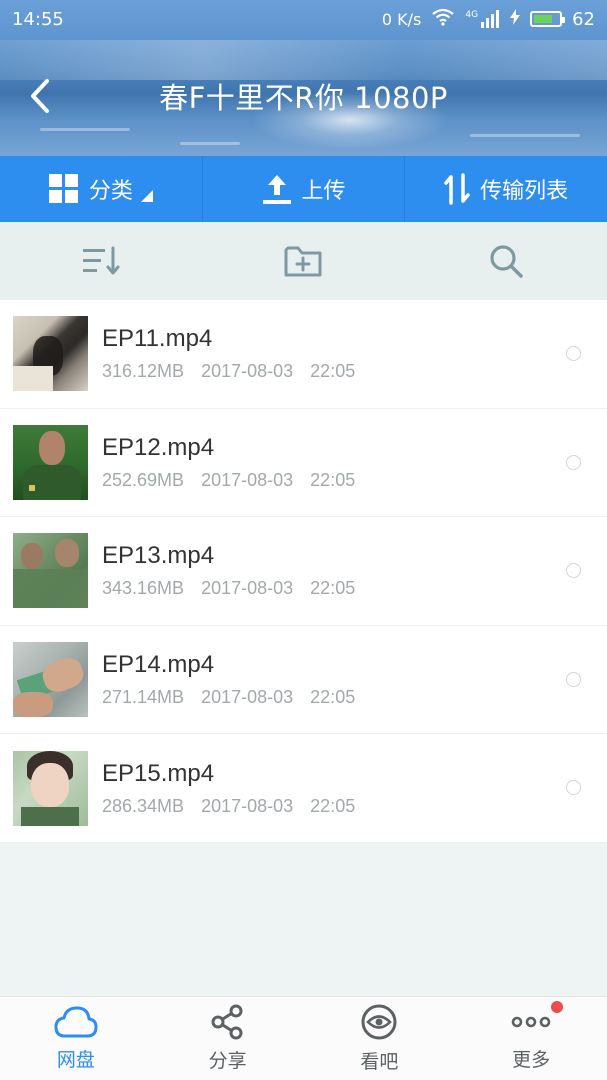  Describe the element at coordinates (515, 19) in the screenshot. I see `charging-icon` at that location.